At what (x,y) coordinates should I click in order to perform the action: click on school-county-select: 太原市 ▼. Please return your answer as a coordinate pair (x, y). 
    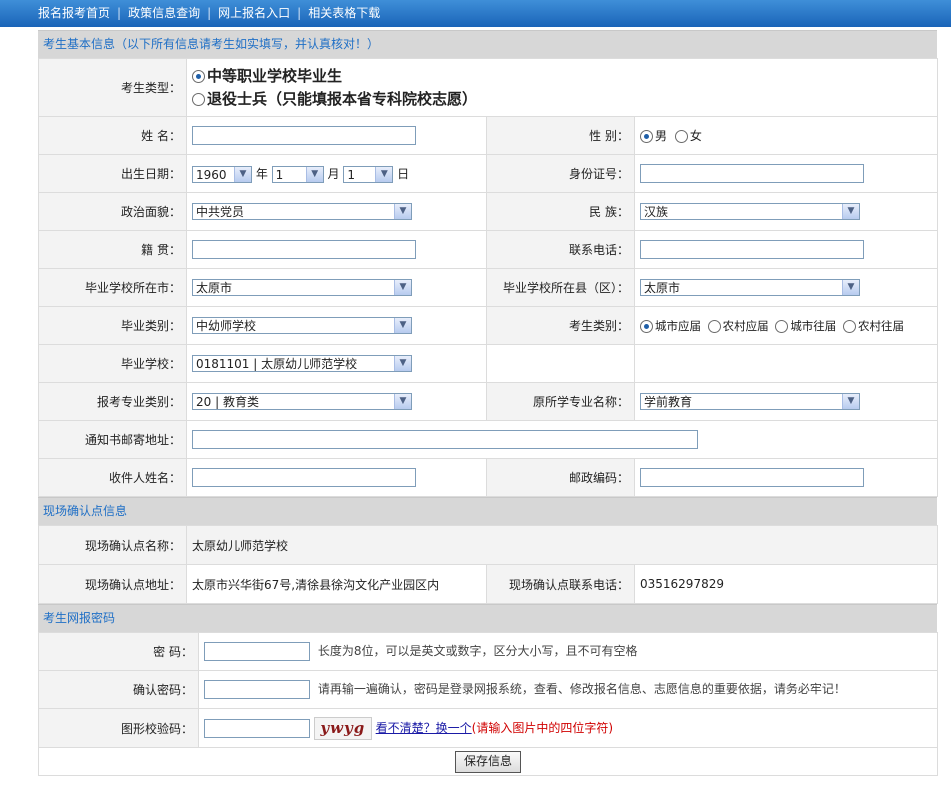
    Looking at the image, I should click on (750, 287).